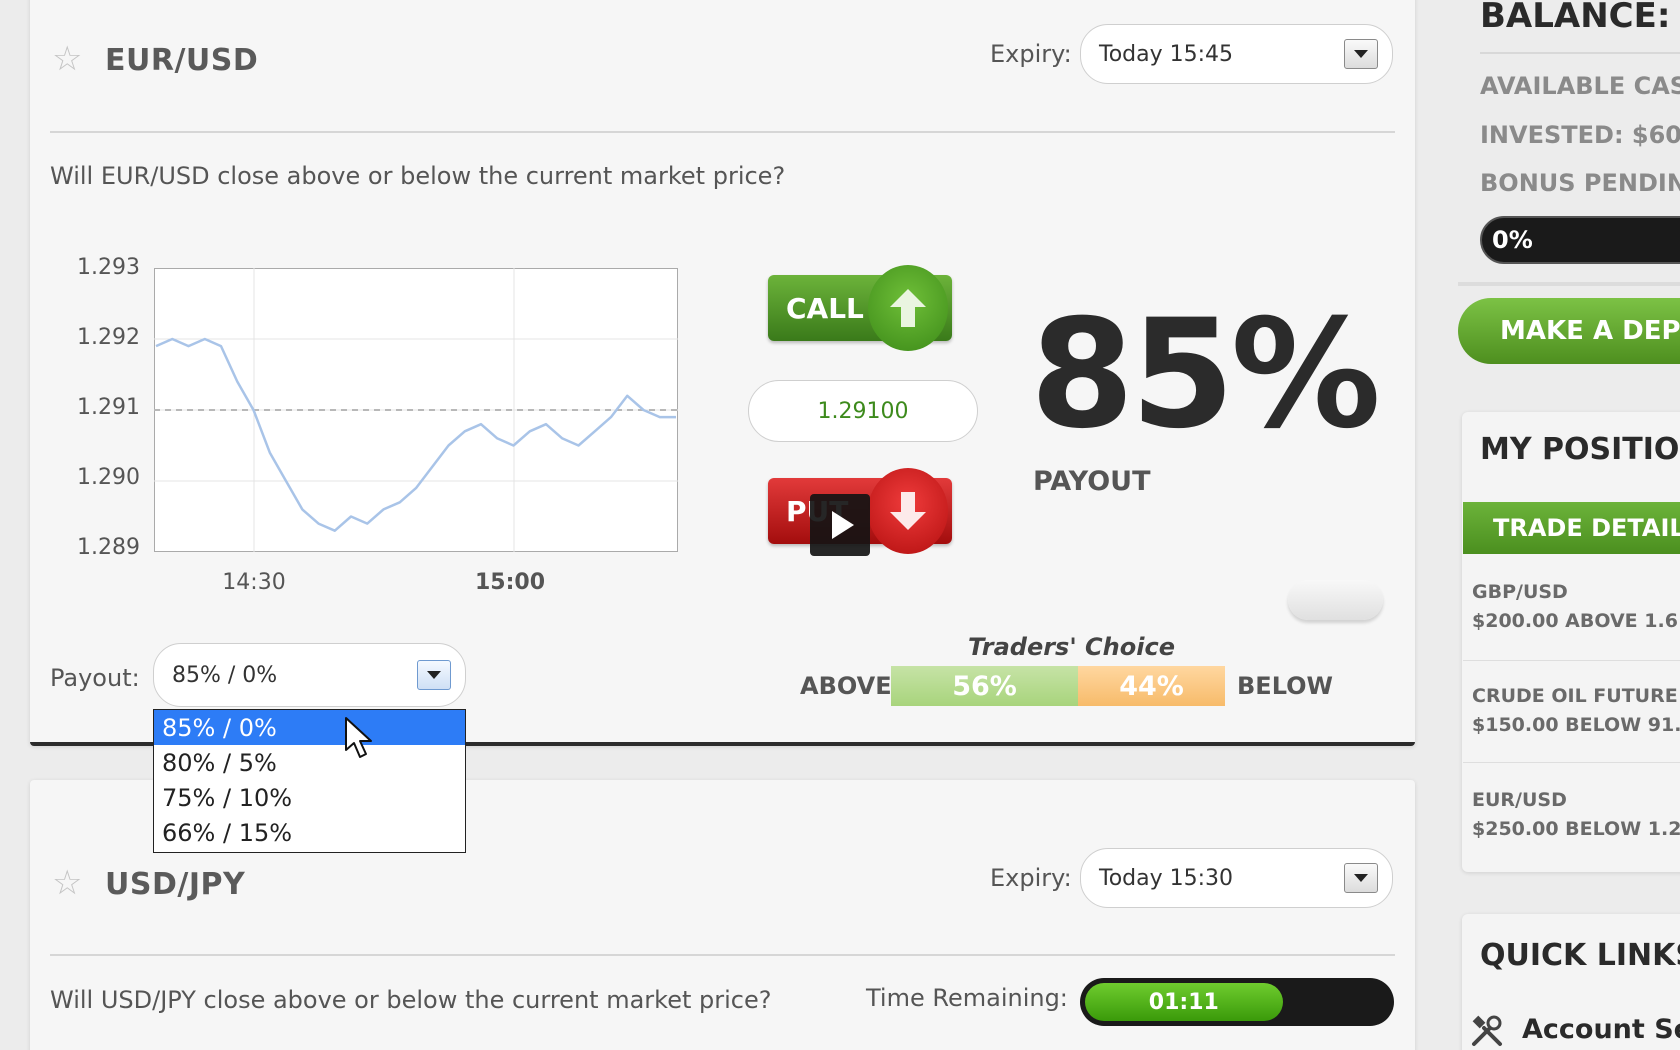  I want to click on payout-option: 85% / 0%, so click(309, 727).